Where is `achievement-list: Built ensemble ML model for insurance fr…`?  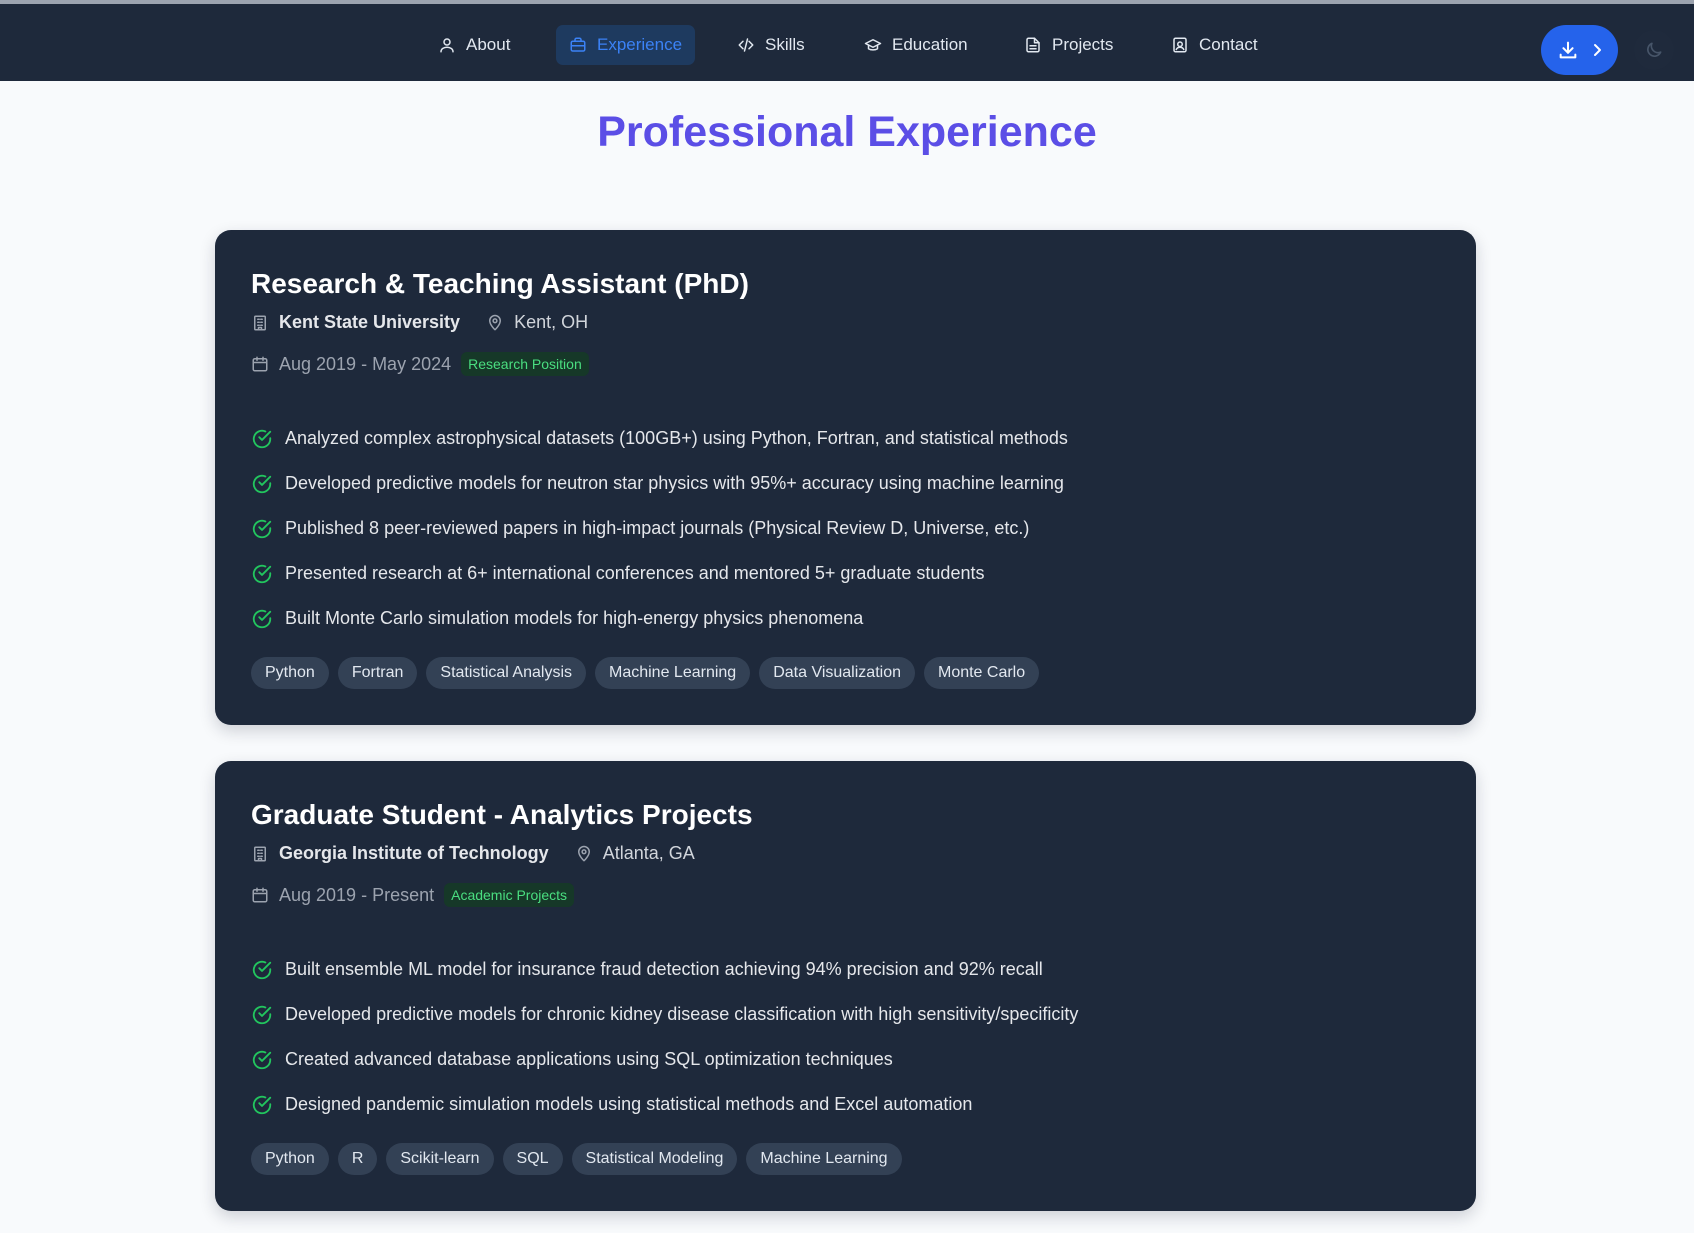
achievement-list: Built ensemble ML model for insurance fr… is located at coordinates (664, 1037).